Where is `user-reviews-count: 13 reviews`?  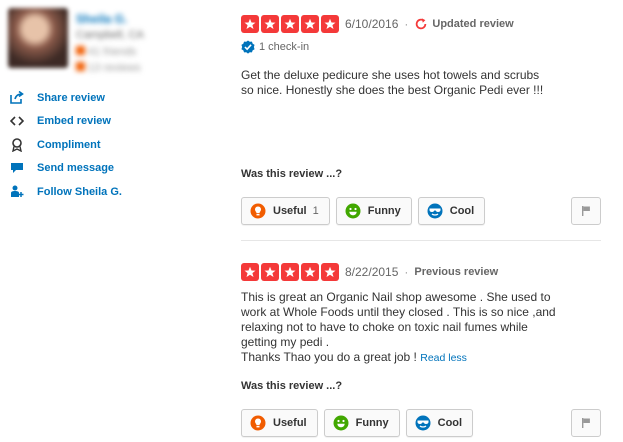 user-reviews-count: 13 reviews is located at coordinates (108, 68).